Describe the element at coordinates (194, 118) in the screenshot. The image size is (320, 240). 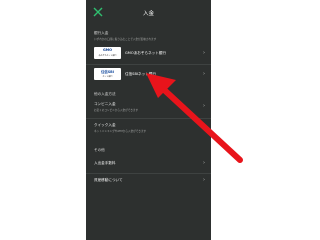
I see `red-arrow-annotation` at that location.